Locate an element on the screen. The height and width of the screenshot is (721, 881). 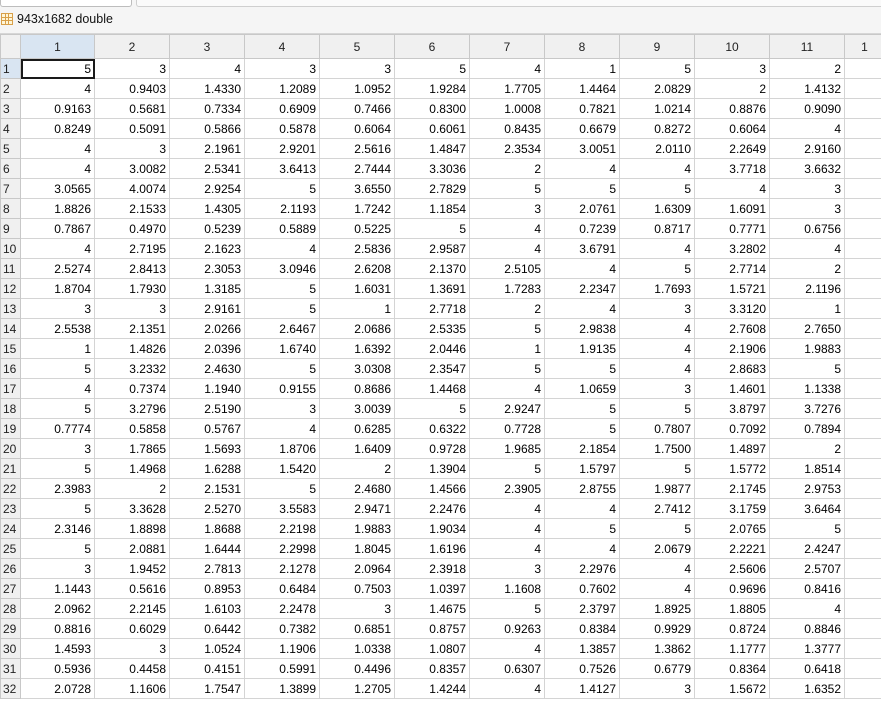
data-cell: 2.5190 is located at coordinates (207, 408).